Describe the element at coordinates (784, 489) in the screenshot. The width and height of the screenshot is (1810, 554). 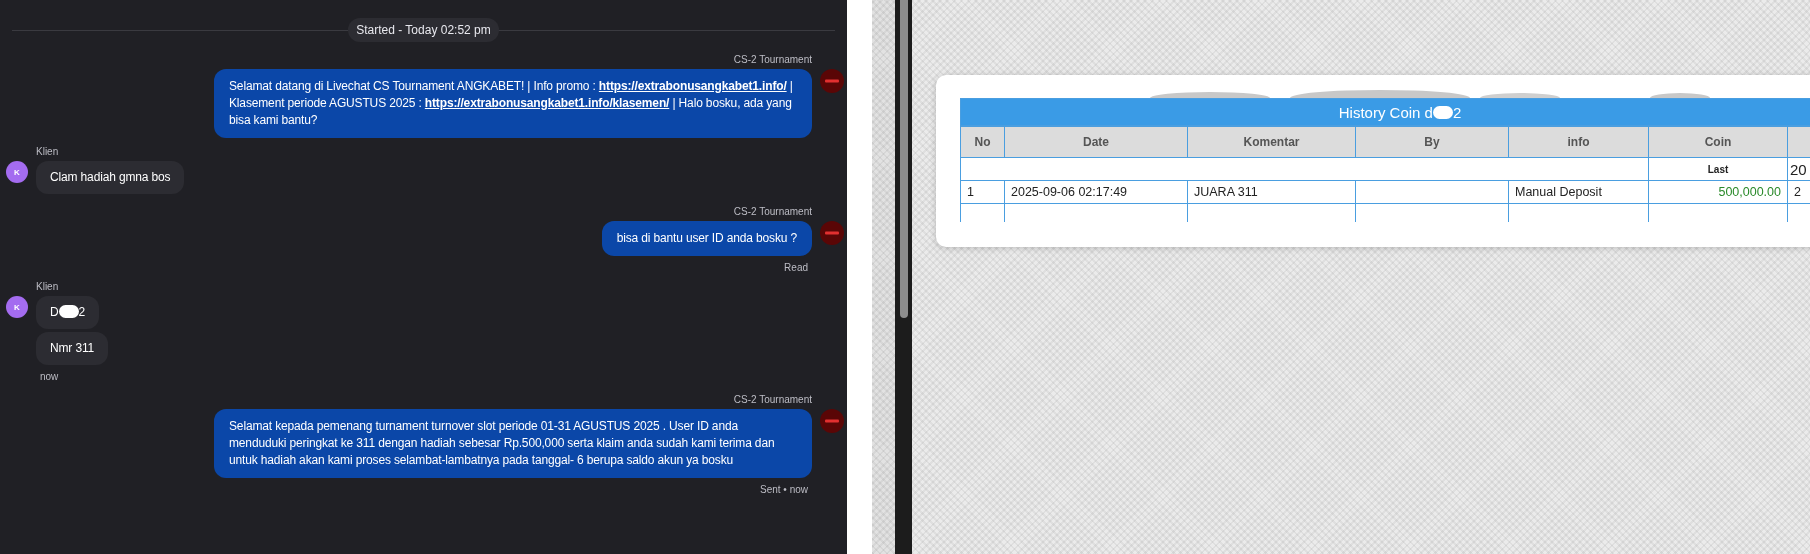
I see `message-status: Sent • now` at that location.